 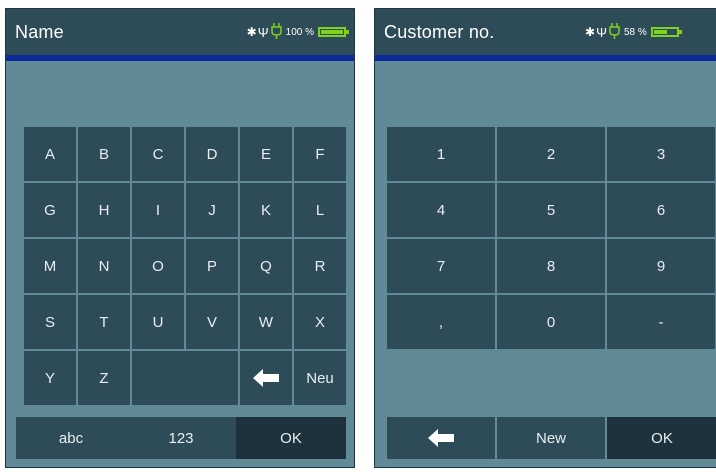 I want to click on key-w-label: W, so click(x=266, y=322).